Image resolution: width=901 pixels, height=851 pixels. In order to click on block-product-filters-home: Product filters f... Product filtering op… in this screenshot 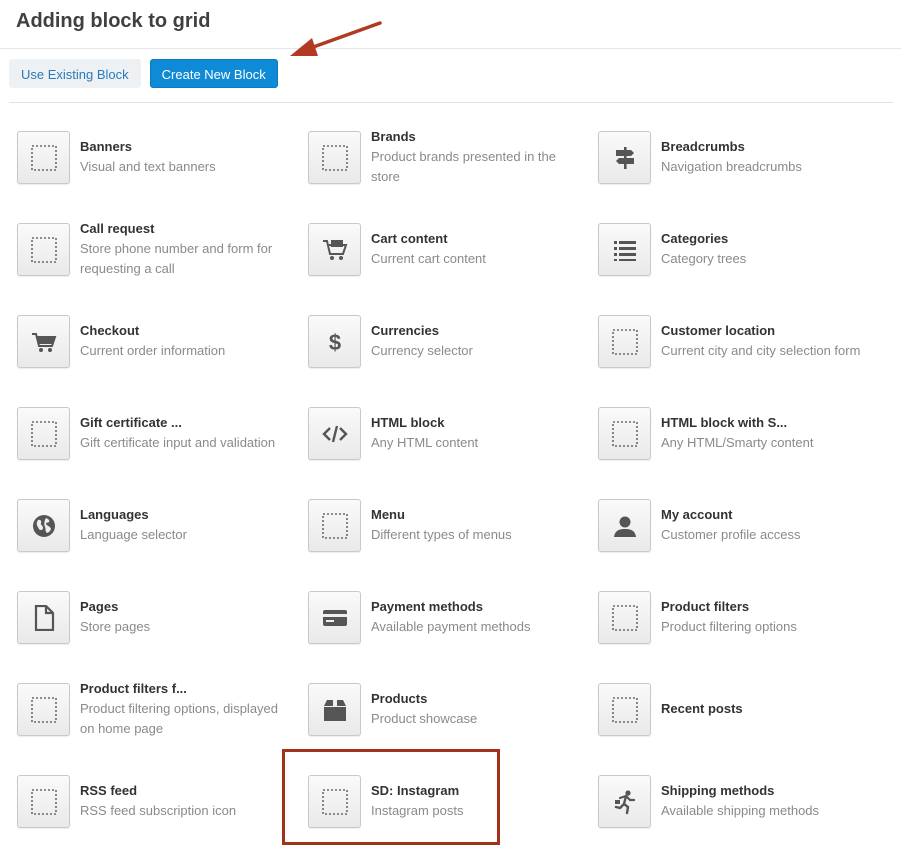, I will do `click(152, 709)`.